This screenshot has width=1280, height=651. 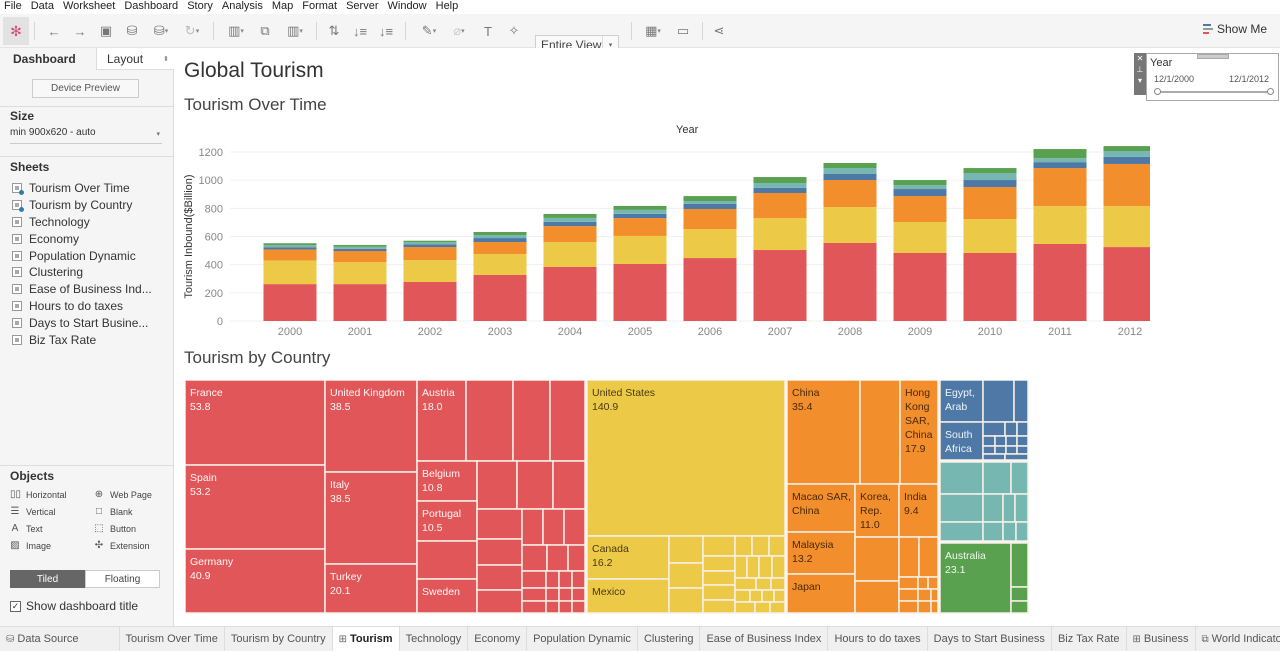 What do you see at coordinates (320, 7) in the screenshot?
I see `menu-format: Format` at bounding box center [320, 7].